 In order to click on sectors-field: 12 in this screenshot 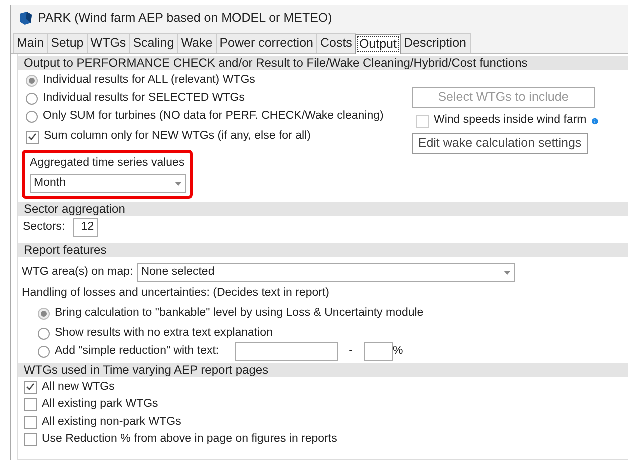, I will do `click(85, 228)`.